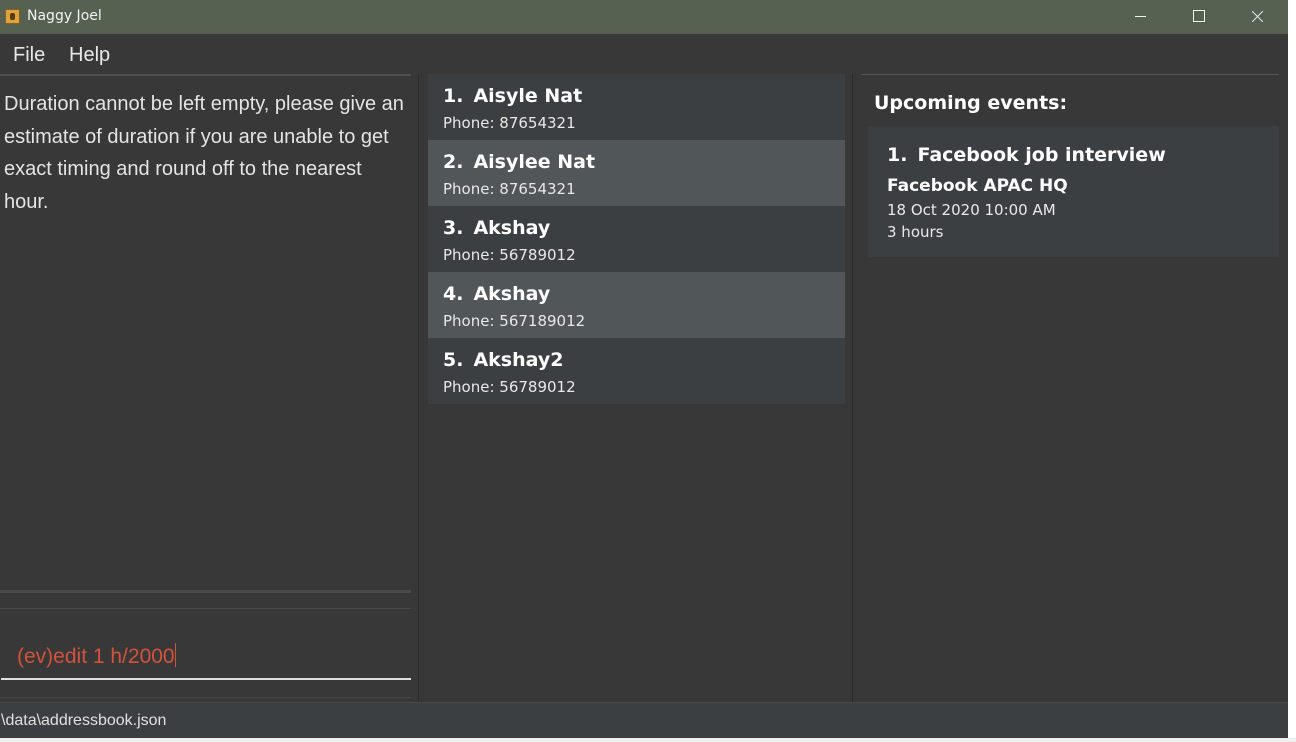  Describe the element at coordinates (64, 16) in the screenshot. I see `window-title: Naggy Joel` at that location.